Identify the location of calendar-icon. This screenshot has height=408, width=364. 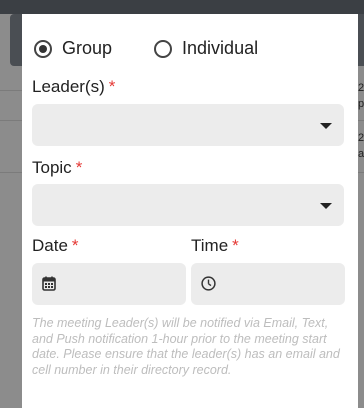
(49, 283).